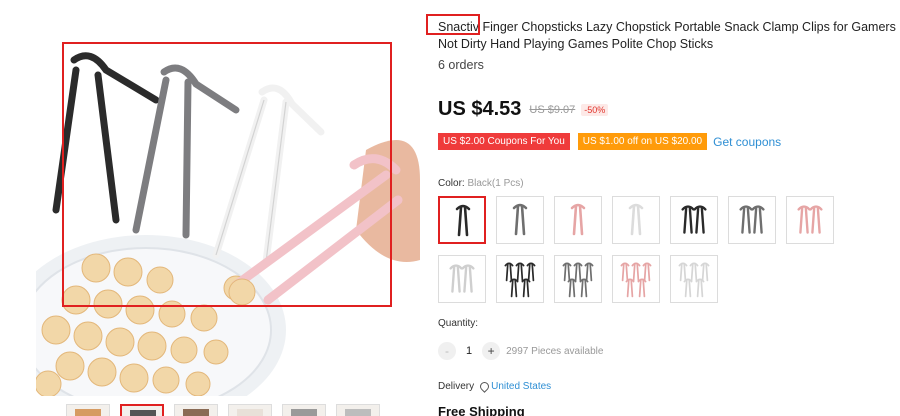  I want to click on color-label-text: Color:, so click(453, 183).